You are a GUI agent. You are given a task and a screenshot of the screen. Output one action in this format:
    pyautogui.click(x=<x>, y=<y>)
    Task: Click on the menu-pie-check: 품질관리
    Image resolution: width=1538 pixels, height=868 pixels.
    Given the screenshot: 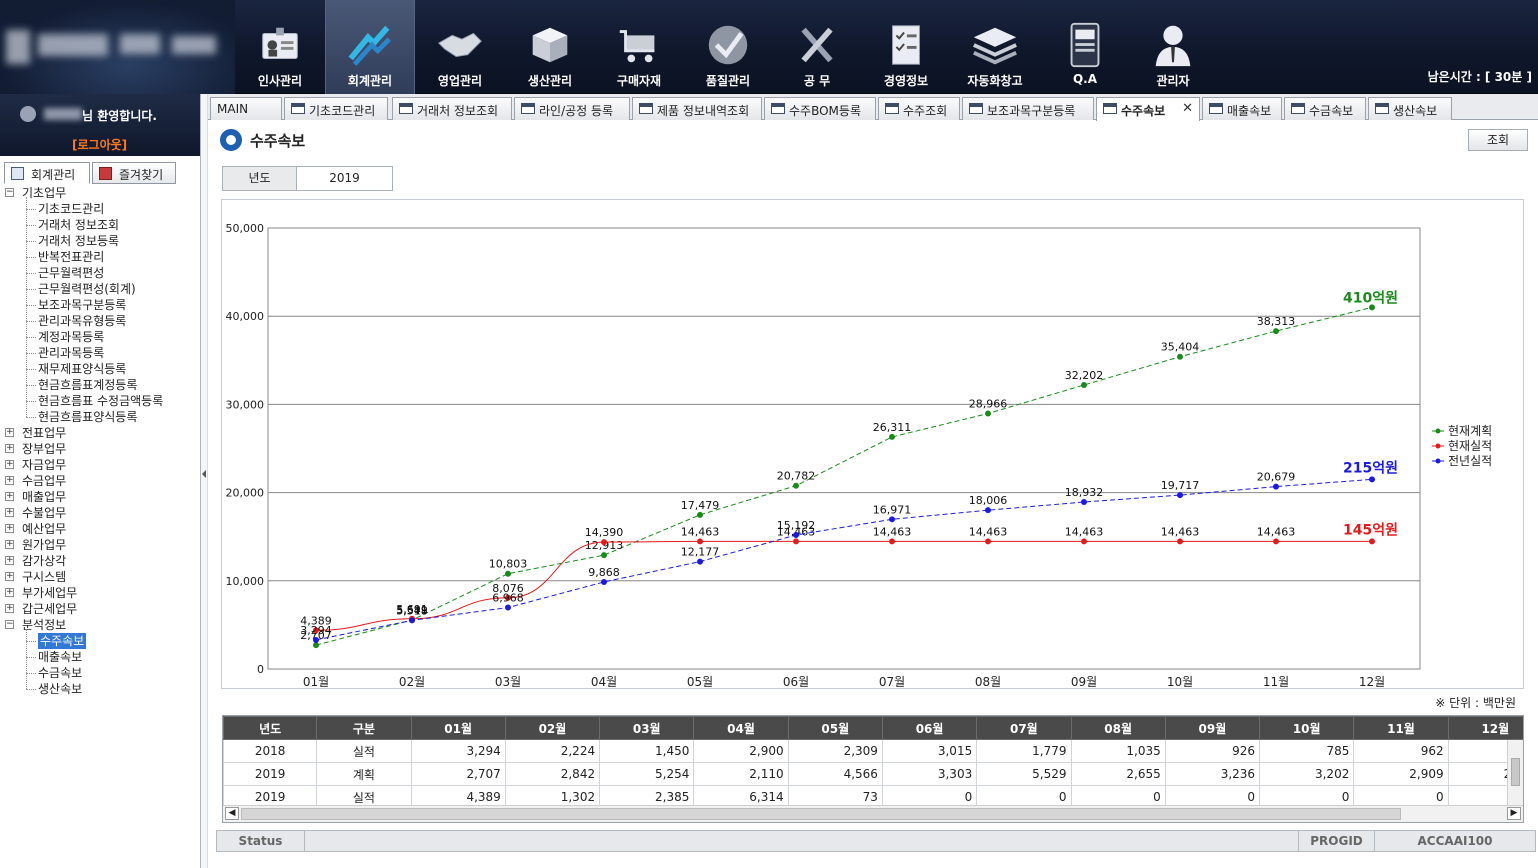 What is the action you would take?
    pyautogui.click(x=728, y=47)
    